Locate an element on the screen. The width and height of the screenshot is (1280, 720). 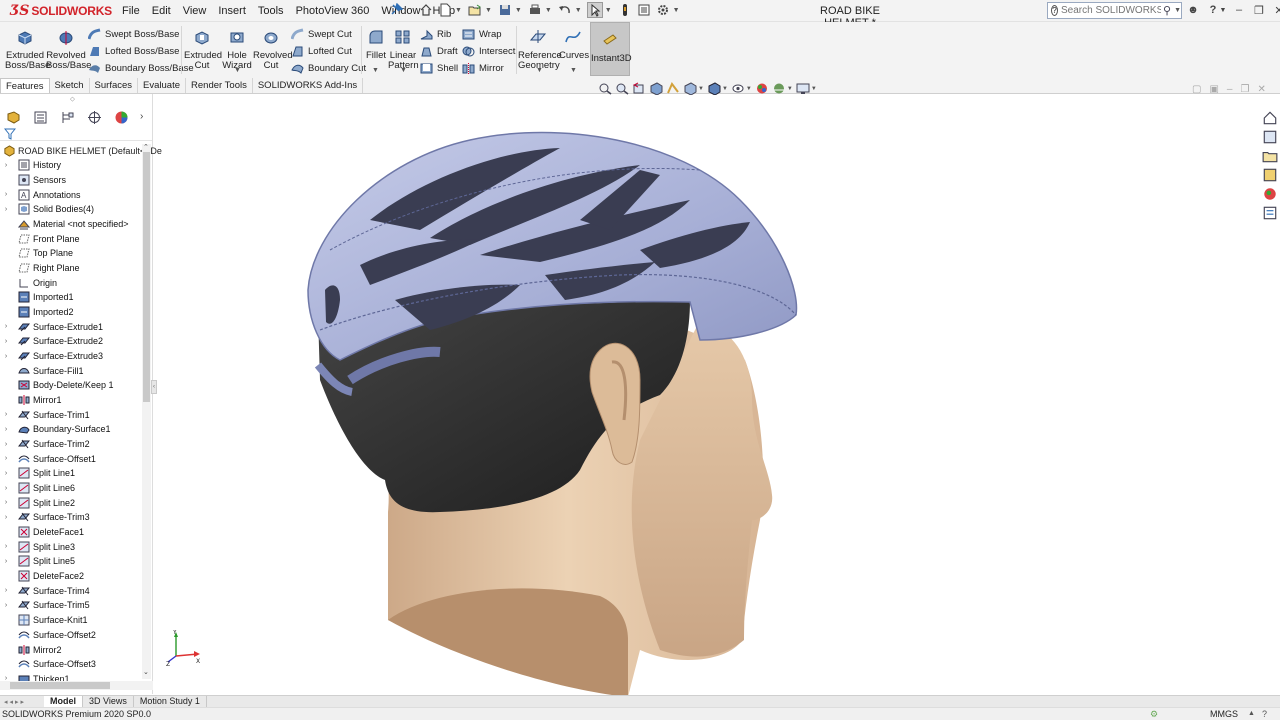
new-dropdown-icon: ▼ is located at coordinates (458, 10).